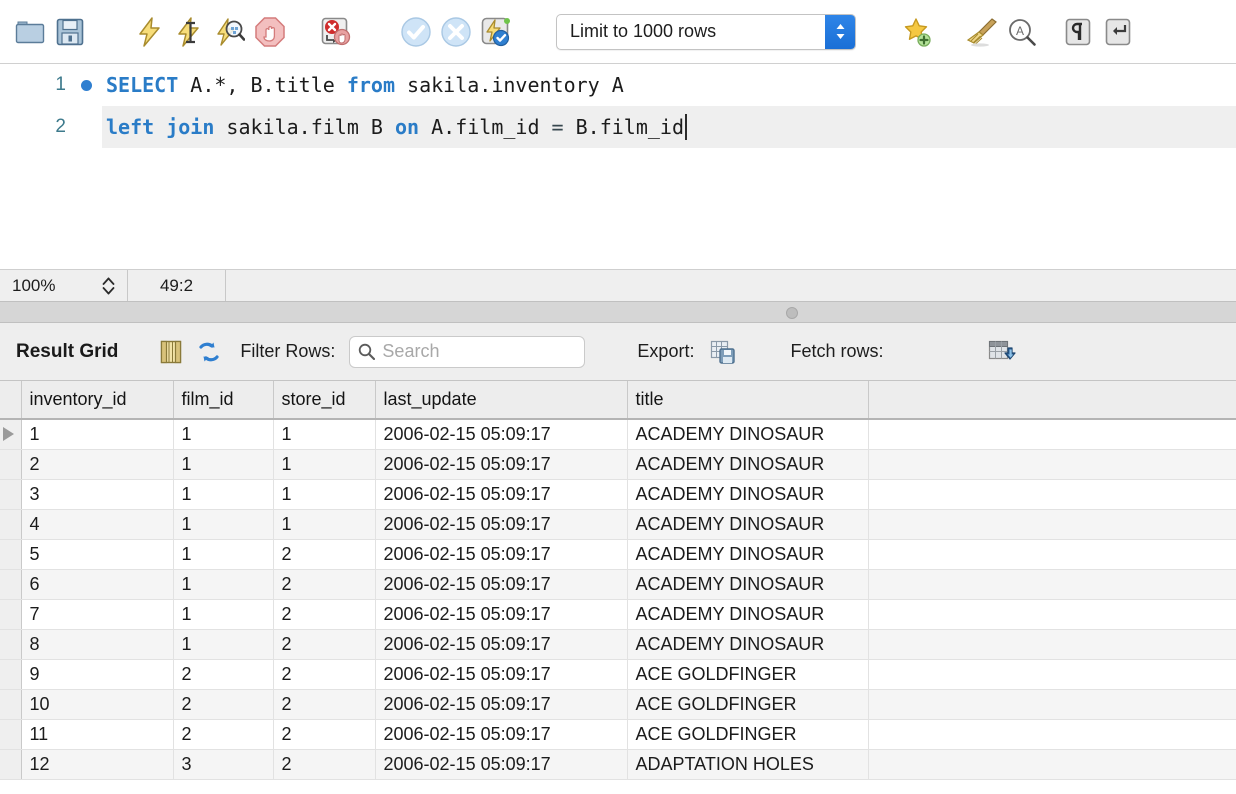 Image resolution: width=1236 pixels, height=794 pixels. Describe the element at coordinates (30, 32) in the screenshot. I see `open-sql-file-icon` at that location.